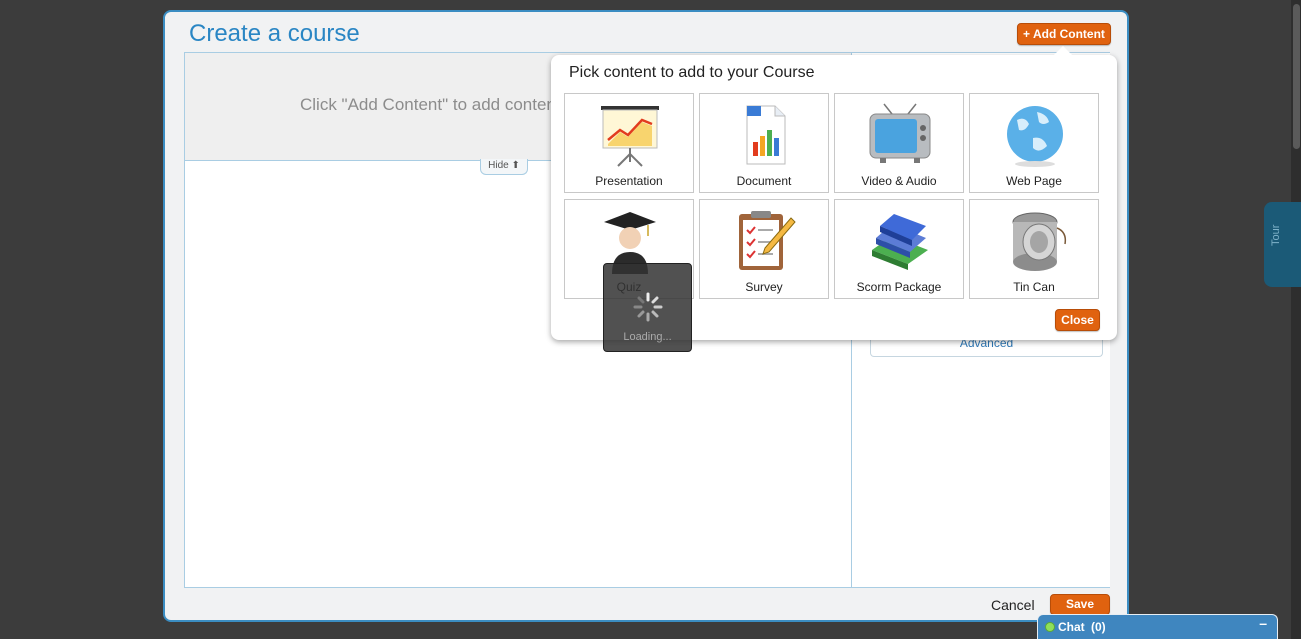 This screenshot has height=639, width=1301. Describe the element at coordinates (900, 242) in the screenshot. I see `books-icon` at that location.